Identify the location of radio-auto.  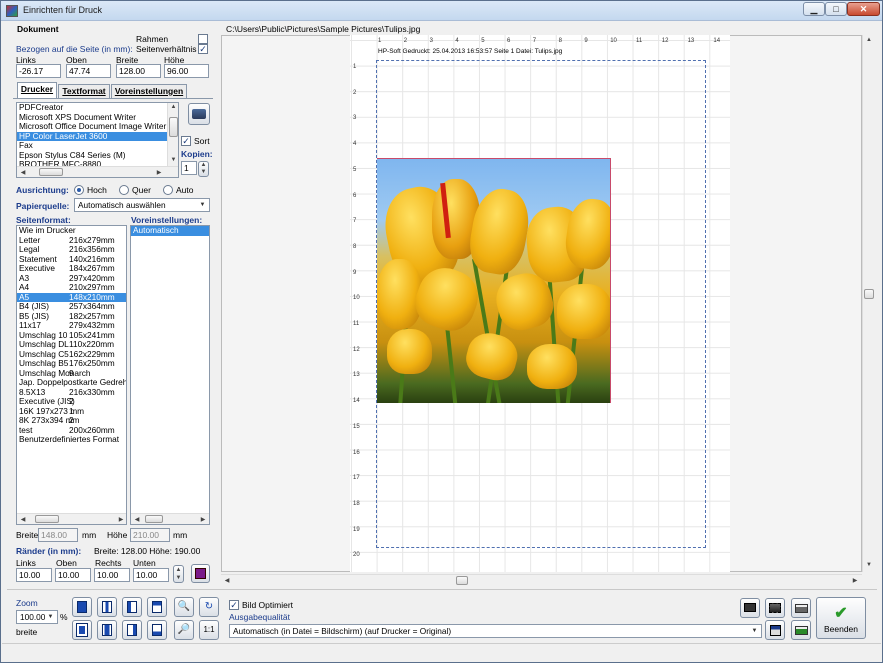
(168, 190).